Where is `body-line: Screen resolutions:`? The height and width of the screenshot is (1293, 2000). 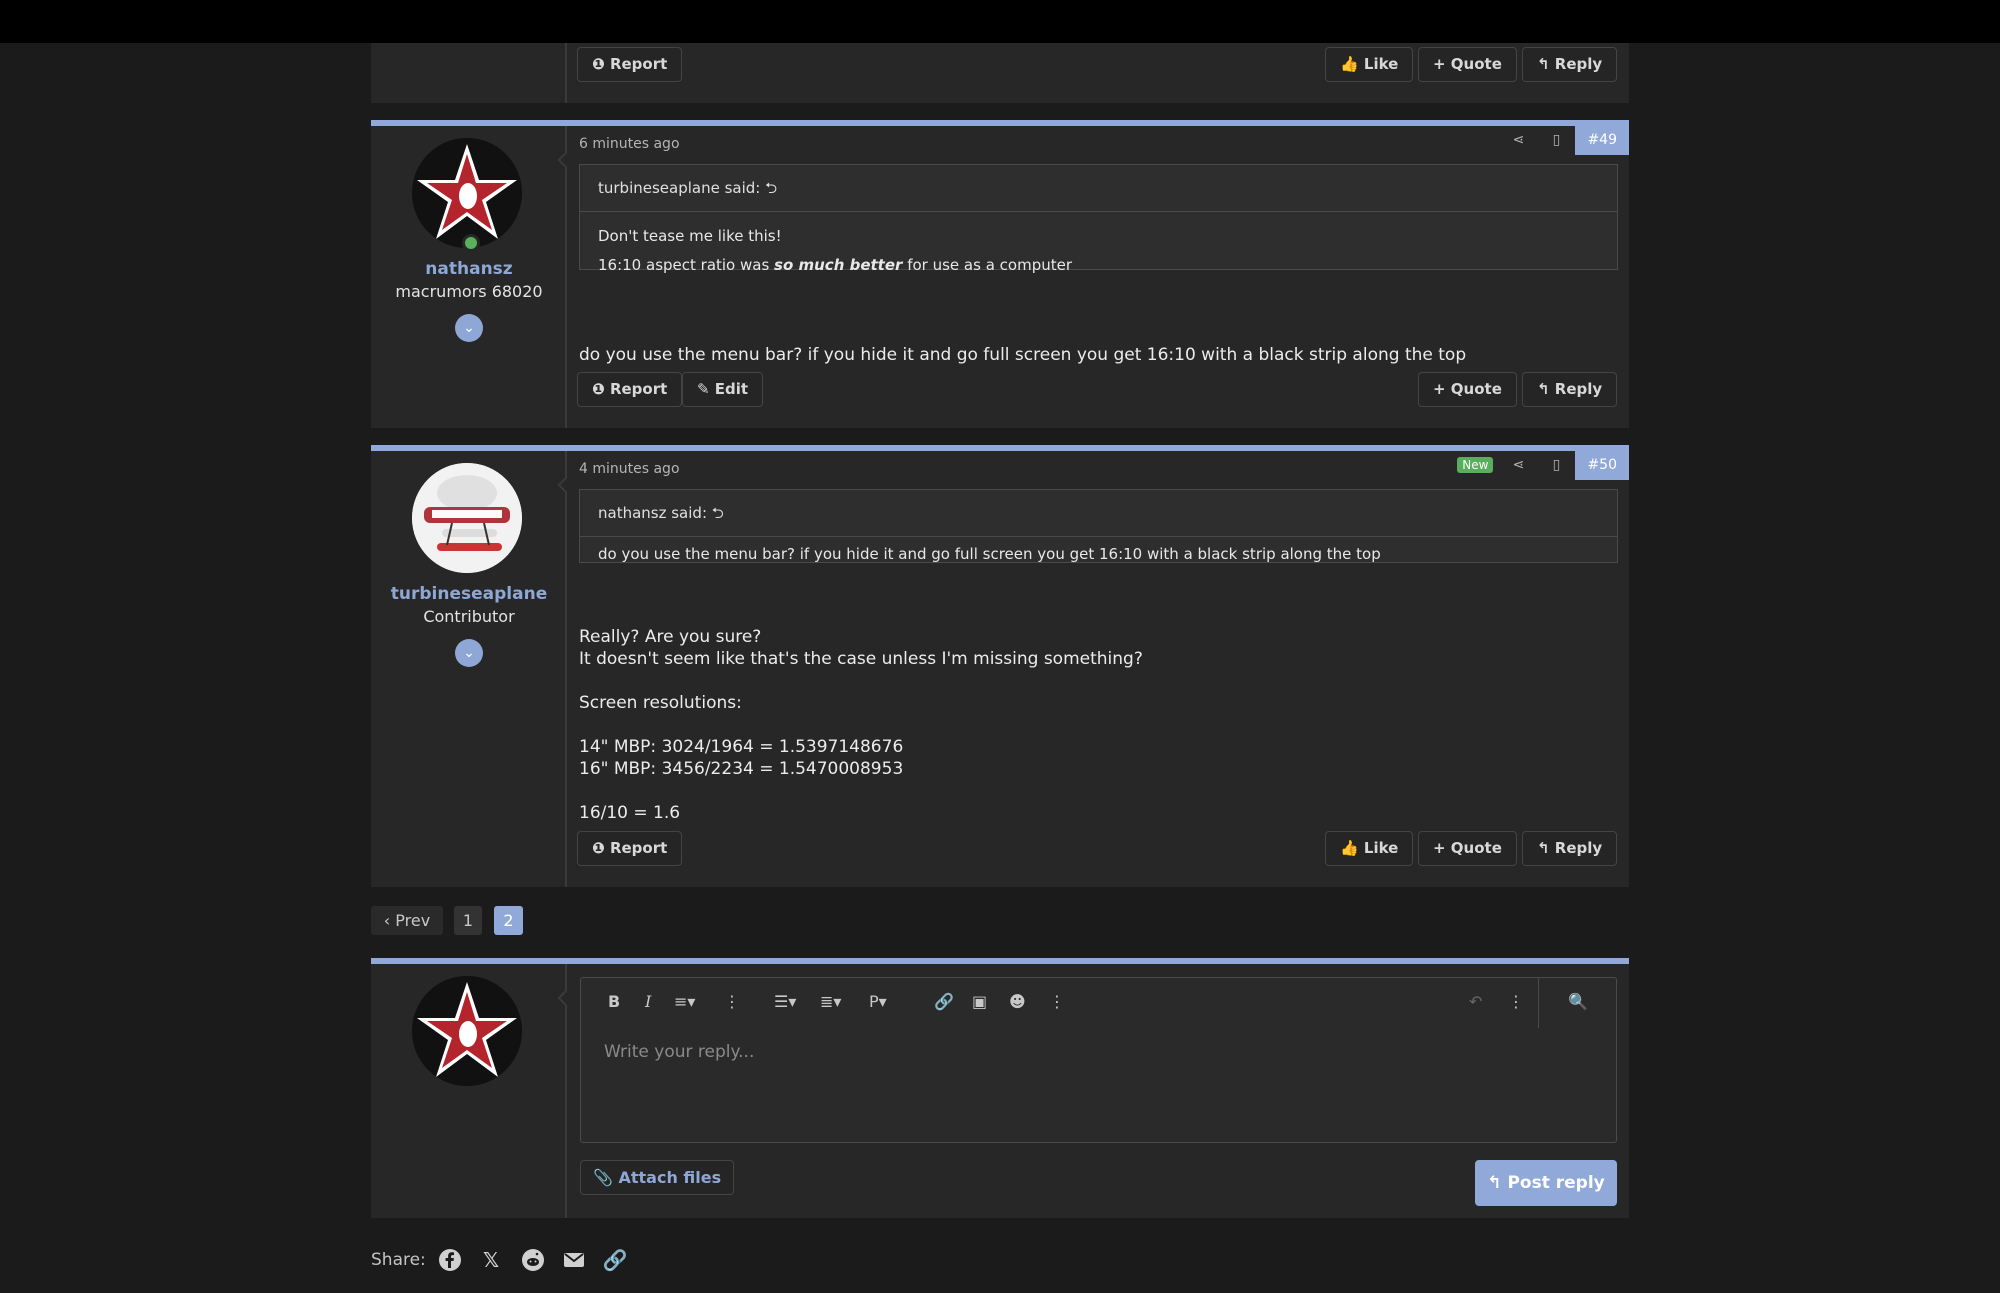
body-line: Screen resolutions: is located at coordinates (660, 703).